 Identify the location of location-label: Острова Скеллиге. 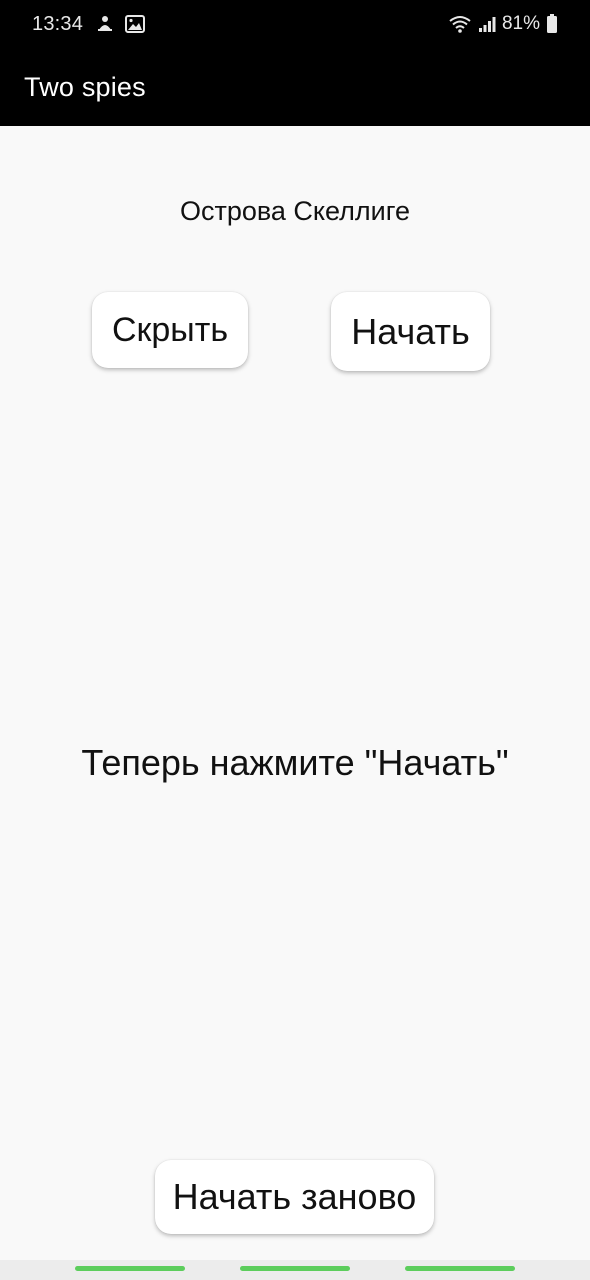
(295, 211).